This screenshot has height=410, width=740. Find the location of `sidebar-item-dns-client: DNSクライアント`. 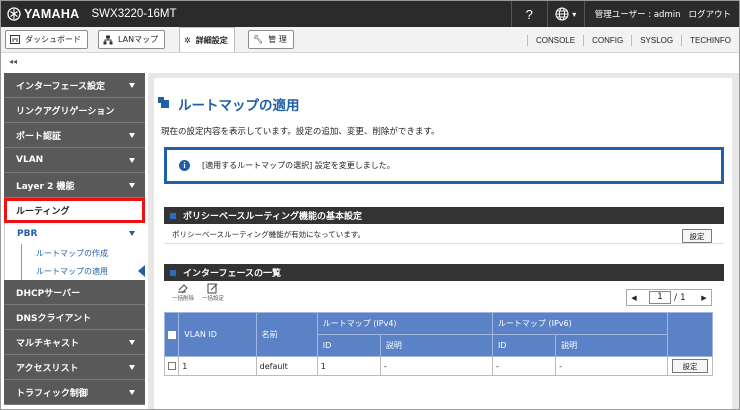

sidebar-item-dns-client: DNSクライアント is located at coordinates (74, 317).